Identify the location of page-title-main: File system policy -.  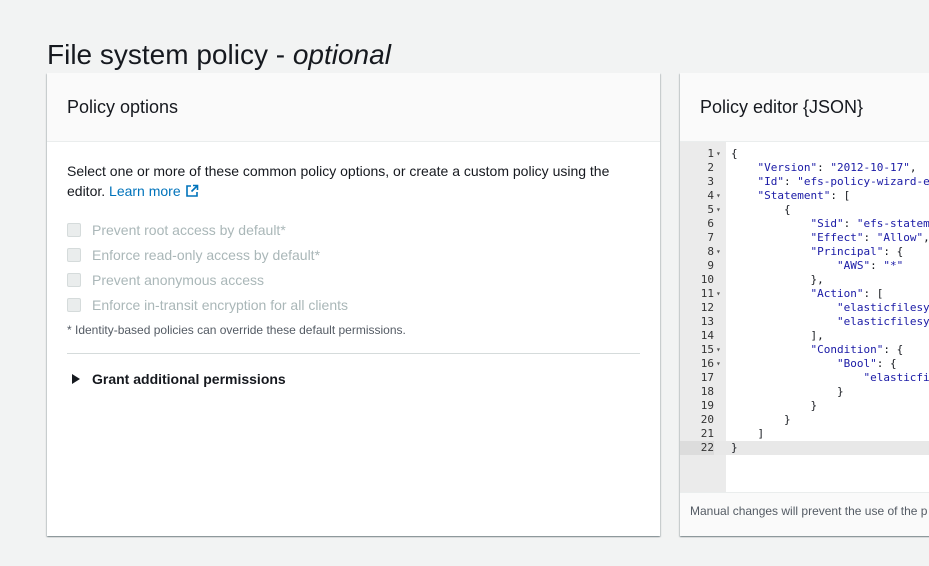
(170, 54).